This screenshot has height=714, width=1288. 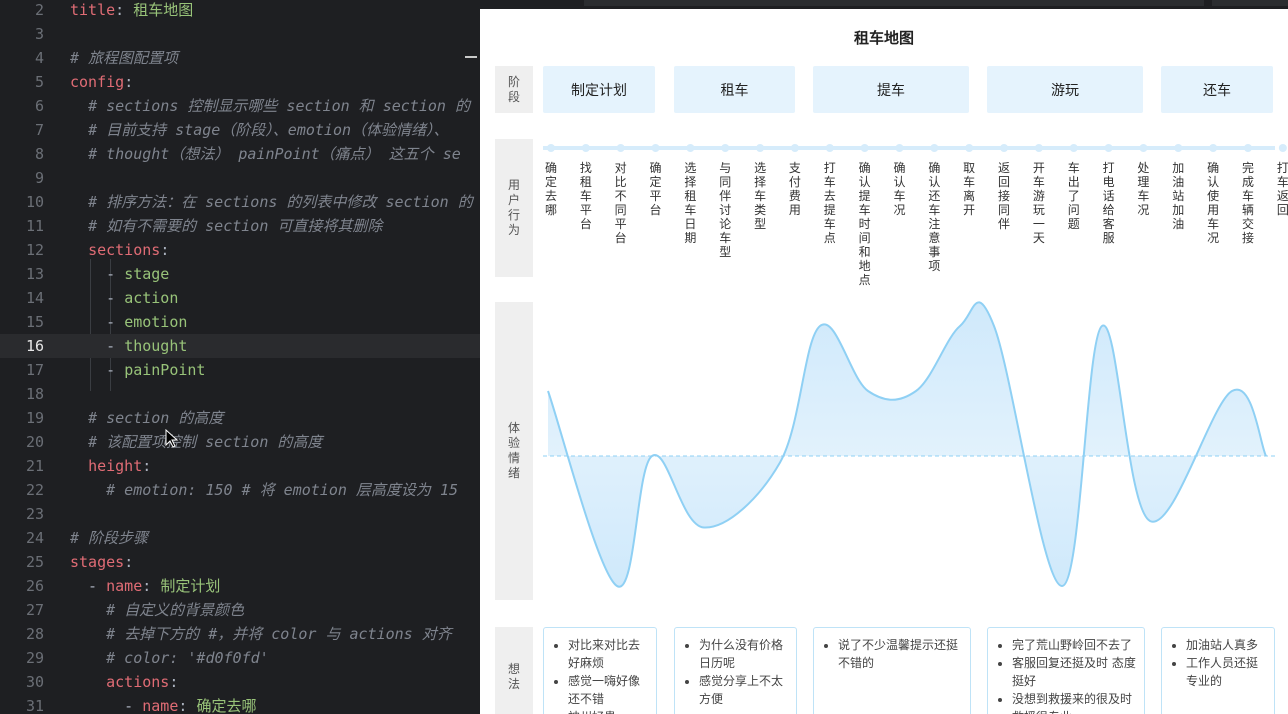 What do you see at coordinates (240, 82) in the screenshot?
I see `code-line: 5 config:` at bounding box center [240, 82].